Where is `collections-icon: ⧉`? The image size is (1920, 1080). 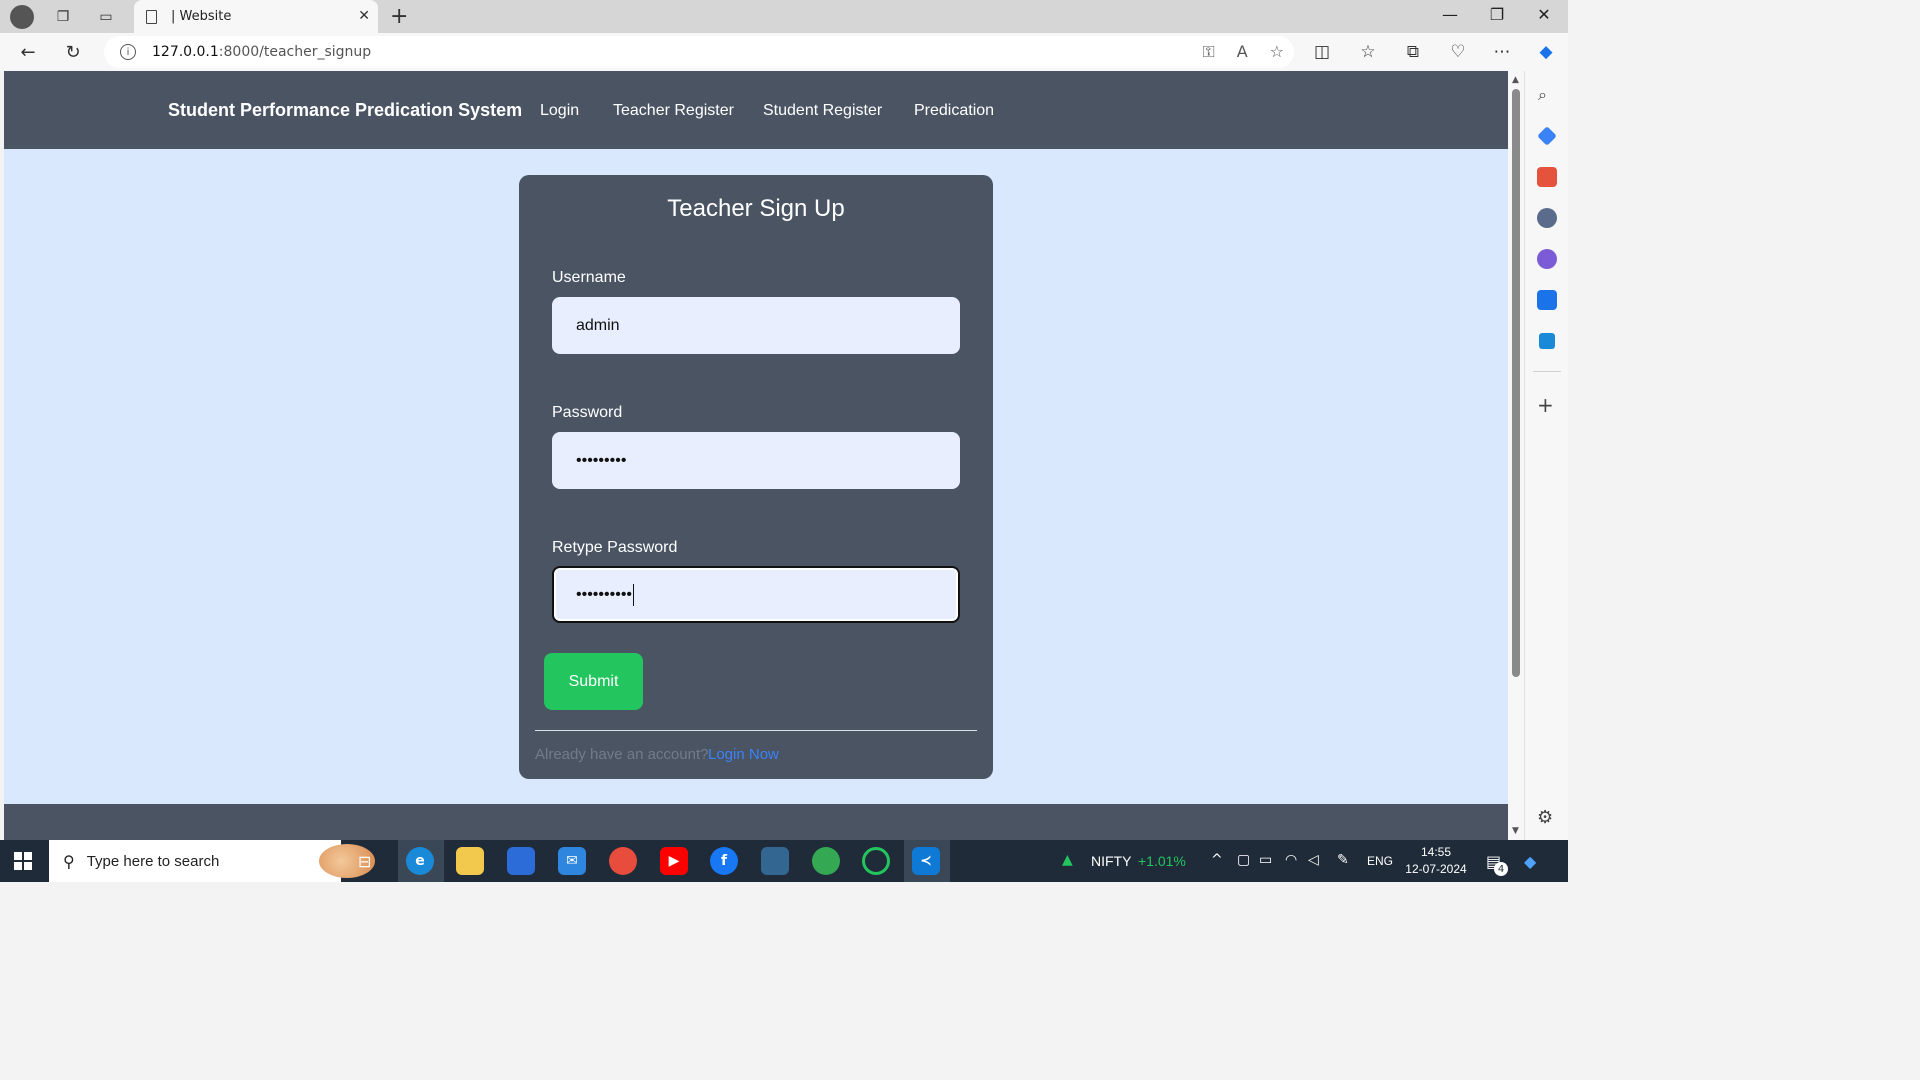 collections-icon: ⧉ is located at coordinates (1413, 52).